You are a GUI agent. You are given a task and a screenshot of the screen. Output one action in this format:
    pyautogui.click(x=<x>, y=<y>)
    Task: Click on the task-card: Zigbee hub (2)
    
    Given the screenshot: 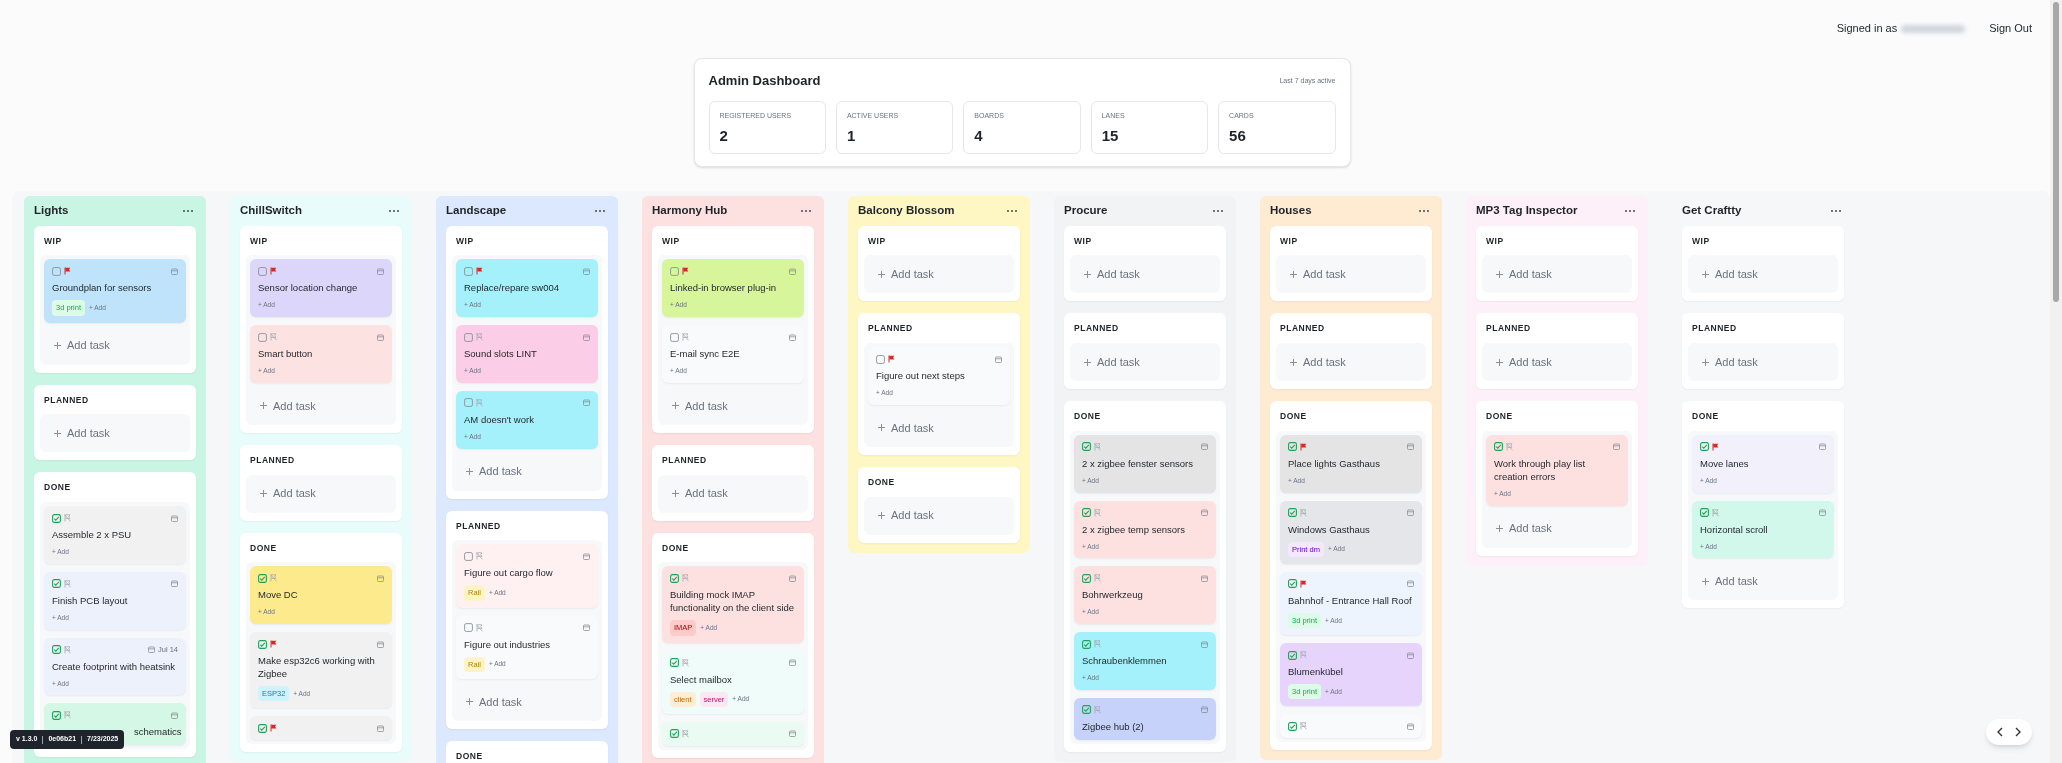 What is the action you would take?
    pyautogui.click(x=1145, y=718)
    